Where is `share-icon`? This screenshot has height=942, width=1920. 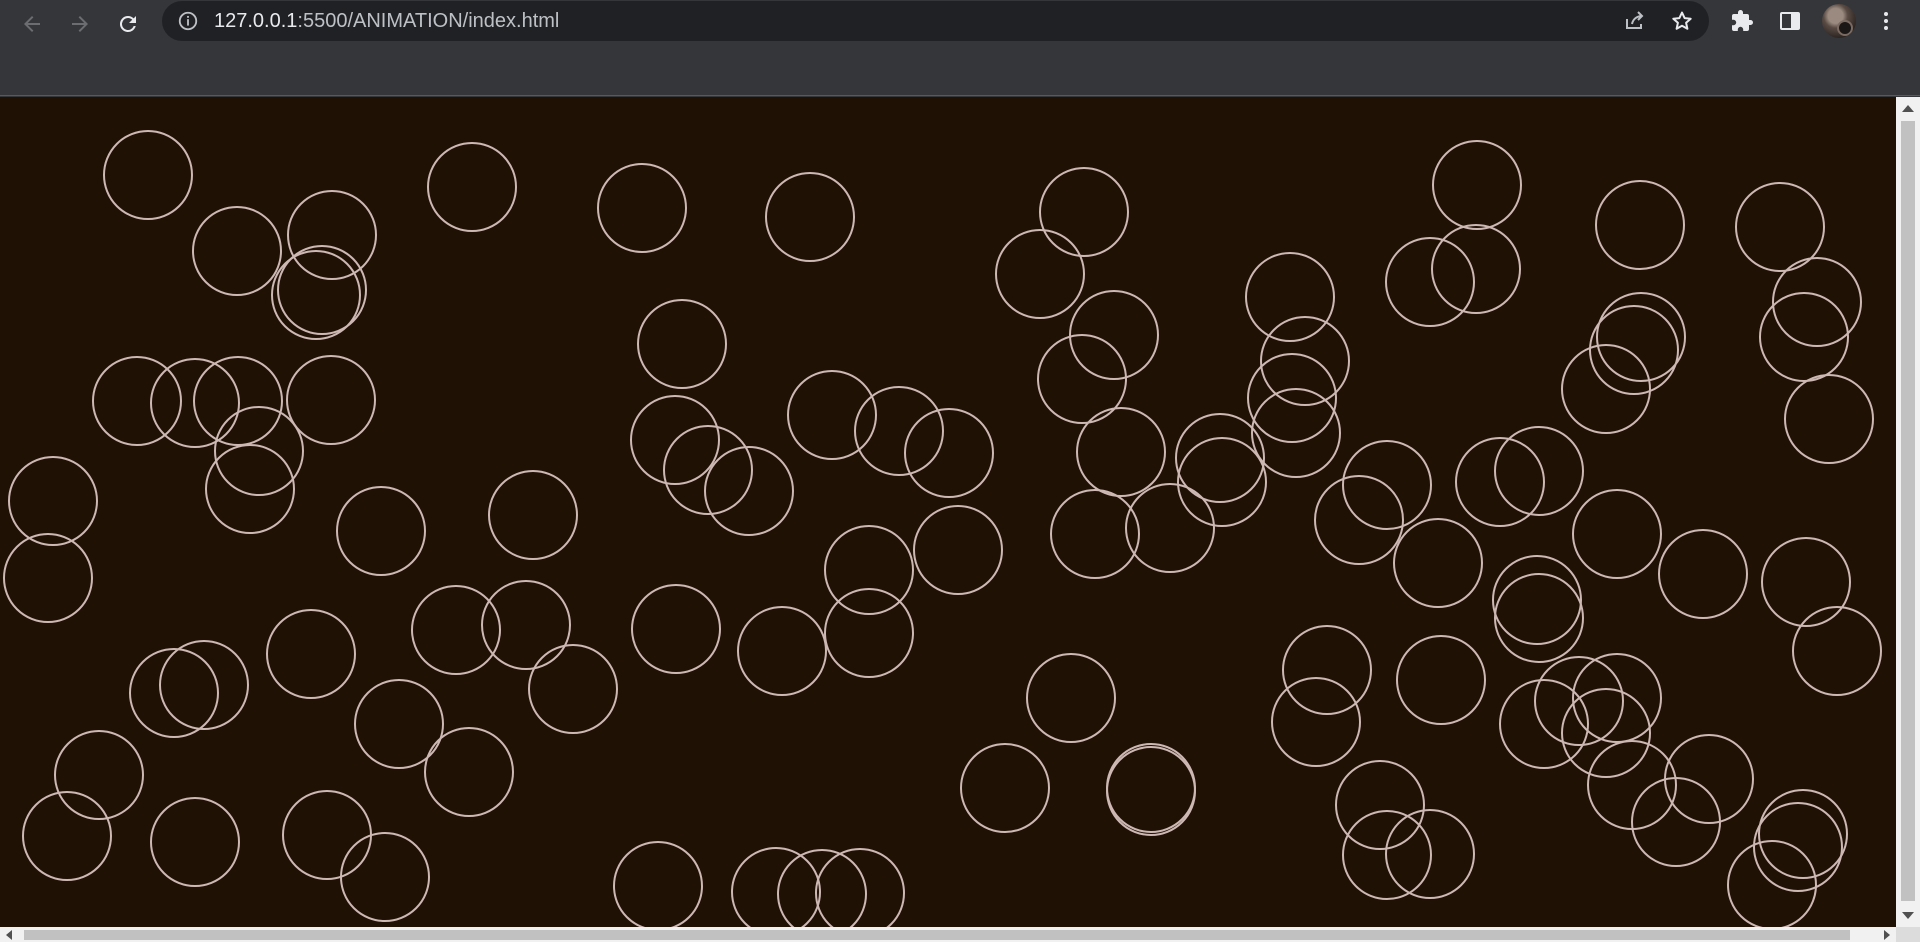 share-icon is located at coordinates (1635, 21).